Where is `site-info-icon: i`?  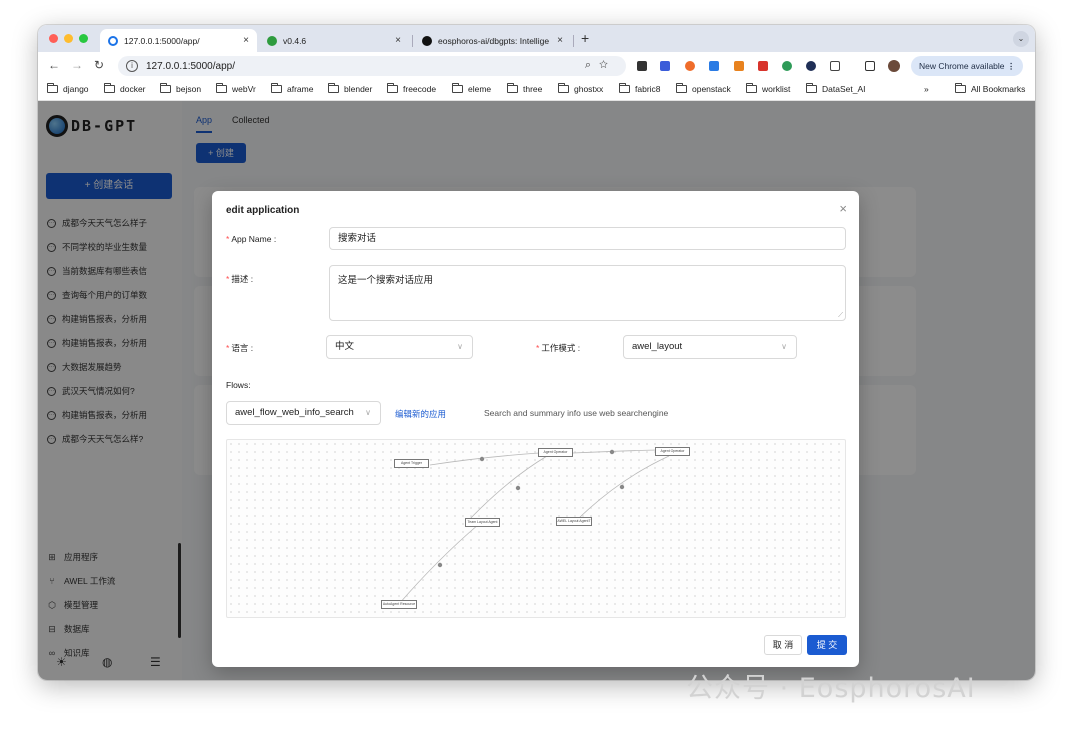 site-info-icon: i is located at coordinates (132, 66).